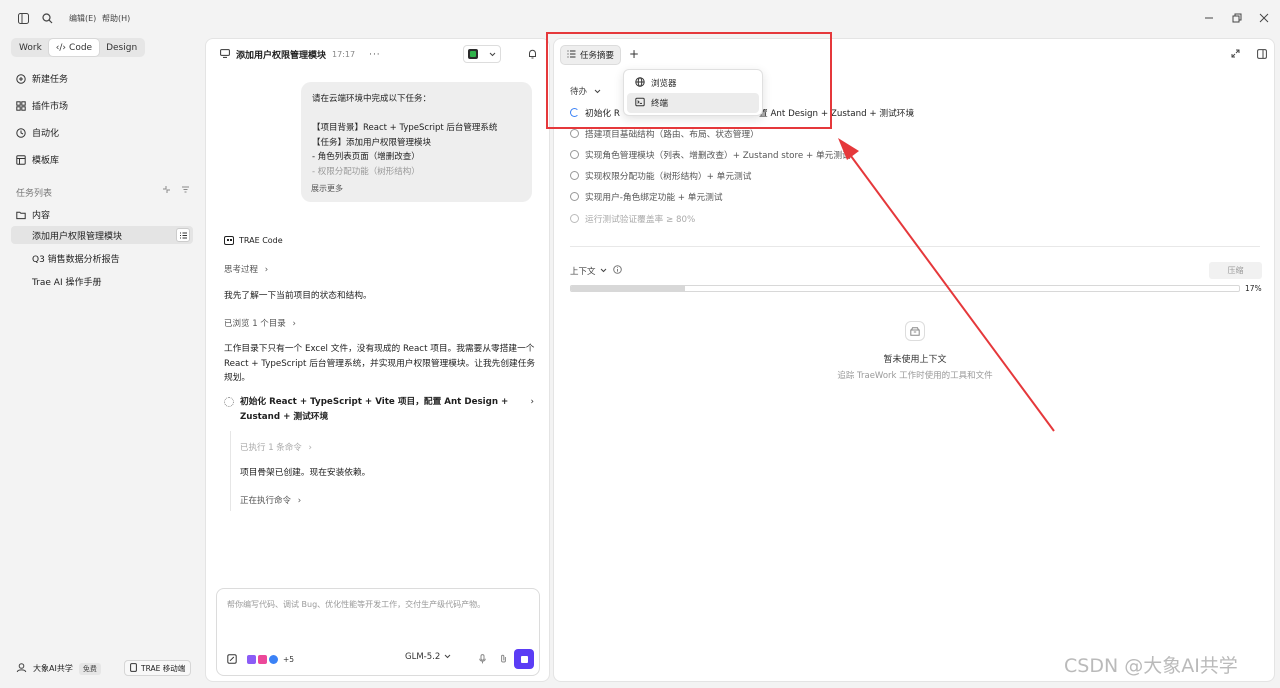 This screenshot has height=688, width=1280. Describe the element at coordinates (710, 154) in the screenshot. I see `todo-item-3: 实现角色管理模块（列表、增删改查）+ Zustand store + 单元测试` at that location.